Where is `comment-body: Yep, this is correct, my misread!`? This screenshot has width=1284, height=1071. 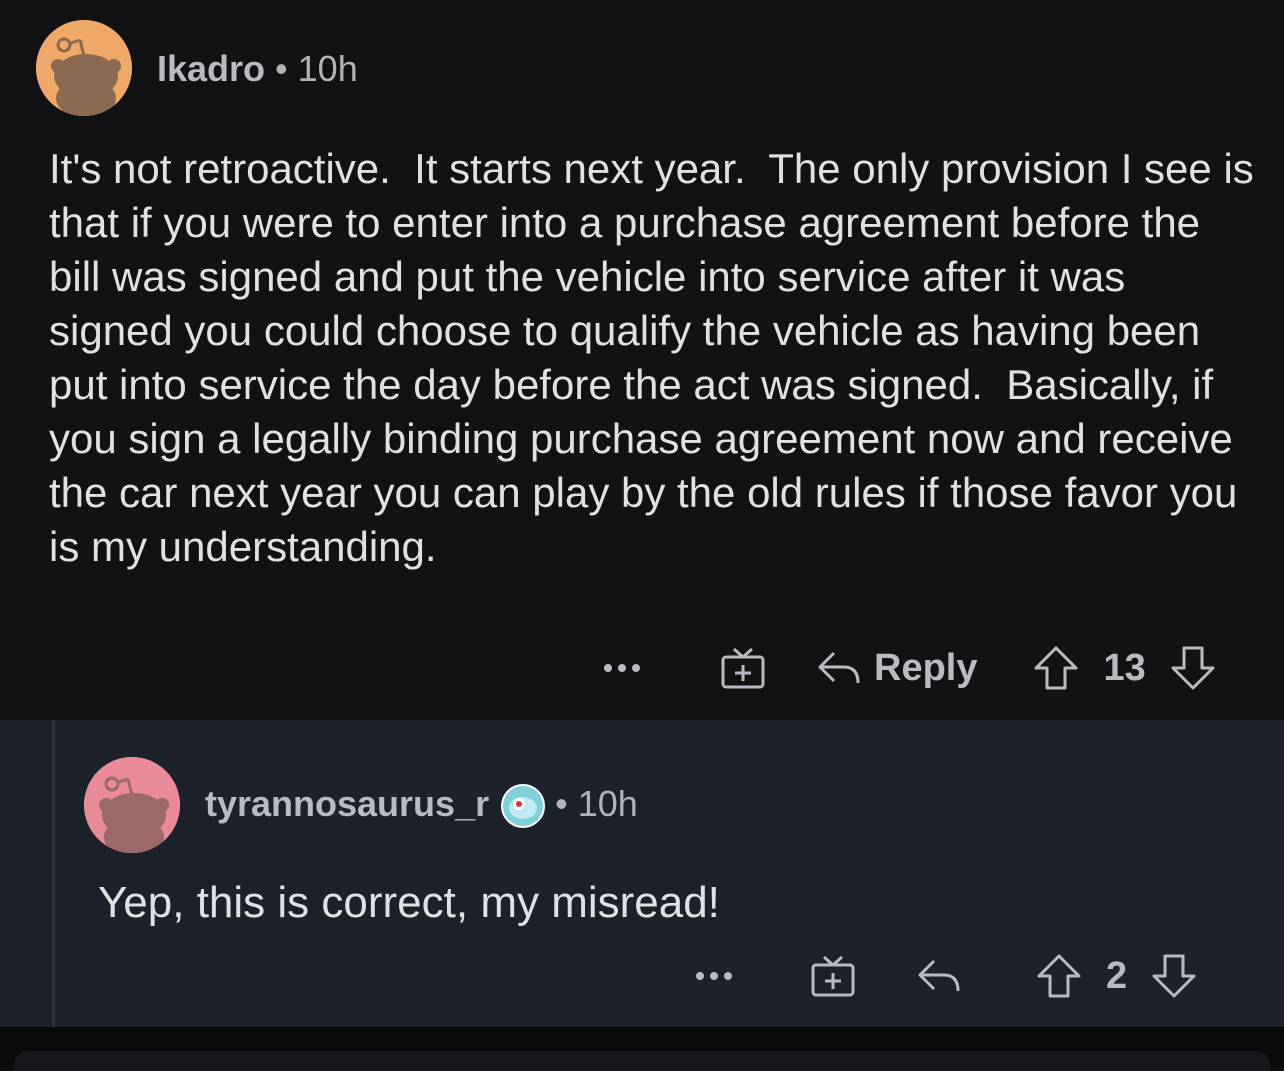
comment-body: Yep, this is correct, my misread! is located at coordinates (409, 902).